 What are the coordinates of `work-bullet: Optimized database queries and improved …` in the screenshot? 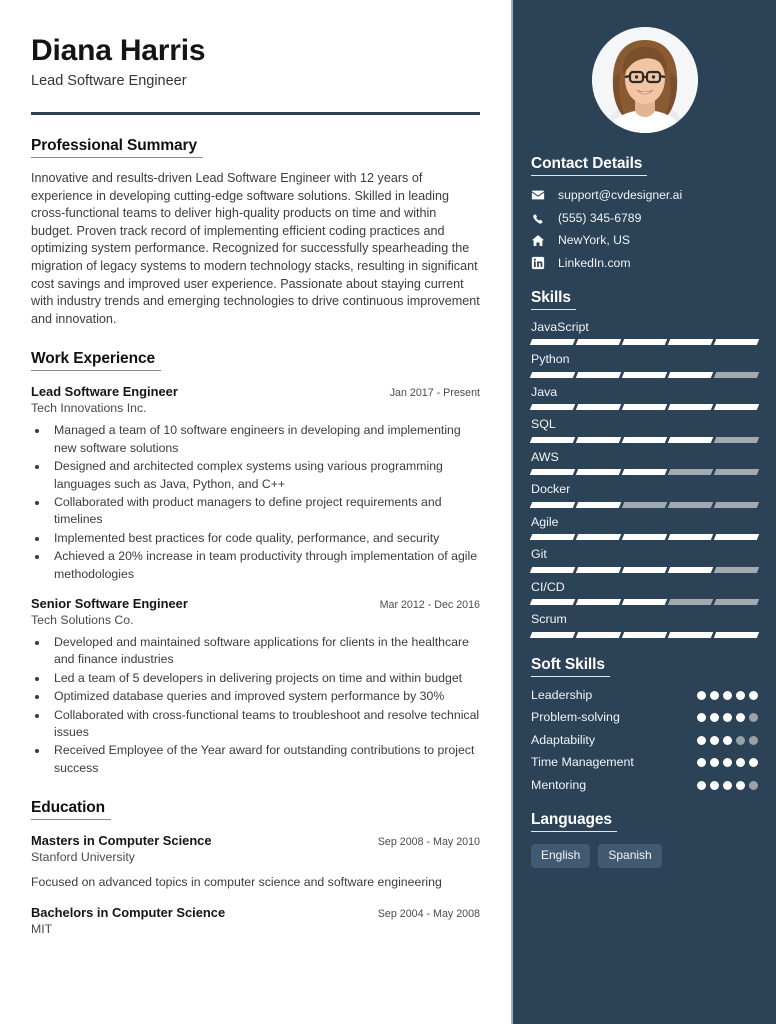 It's located at (264, 696).